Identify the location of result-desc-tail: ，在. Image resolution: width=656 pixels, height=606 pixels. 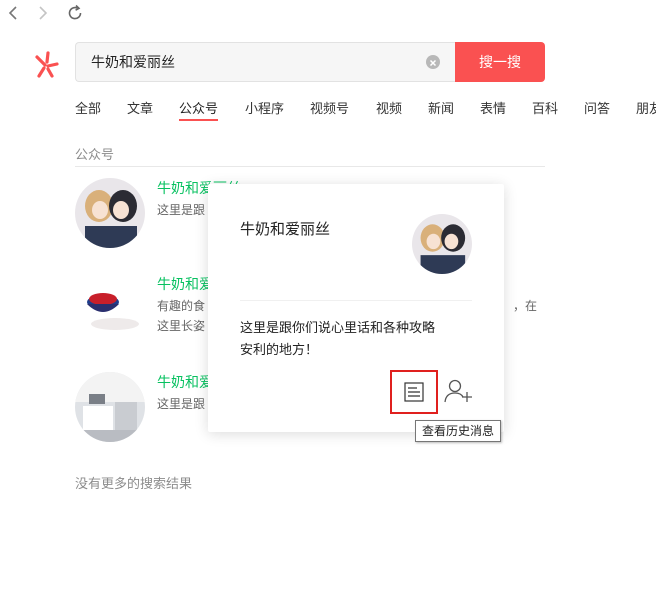
(525, 306).